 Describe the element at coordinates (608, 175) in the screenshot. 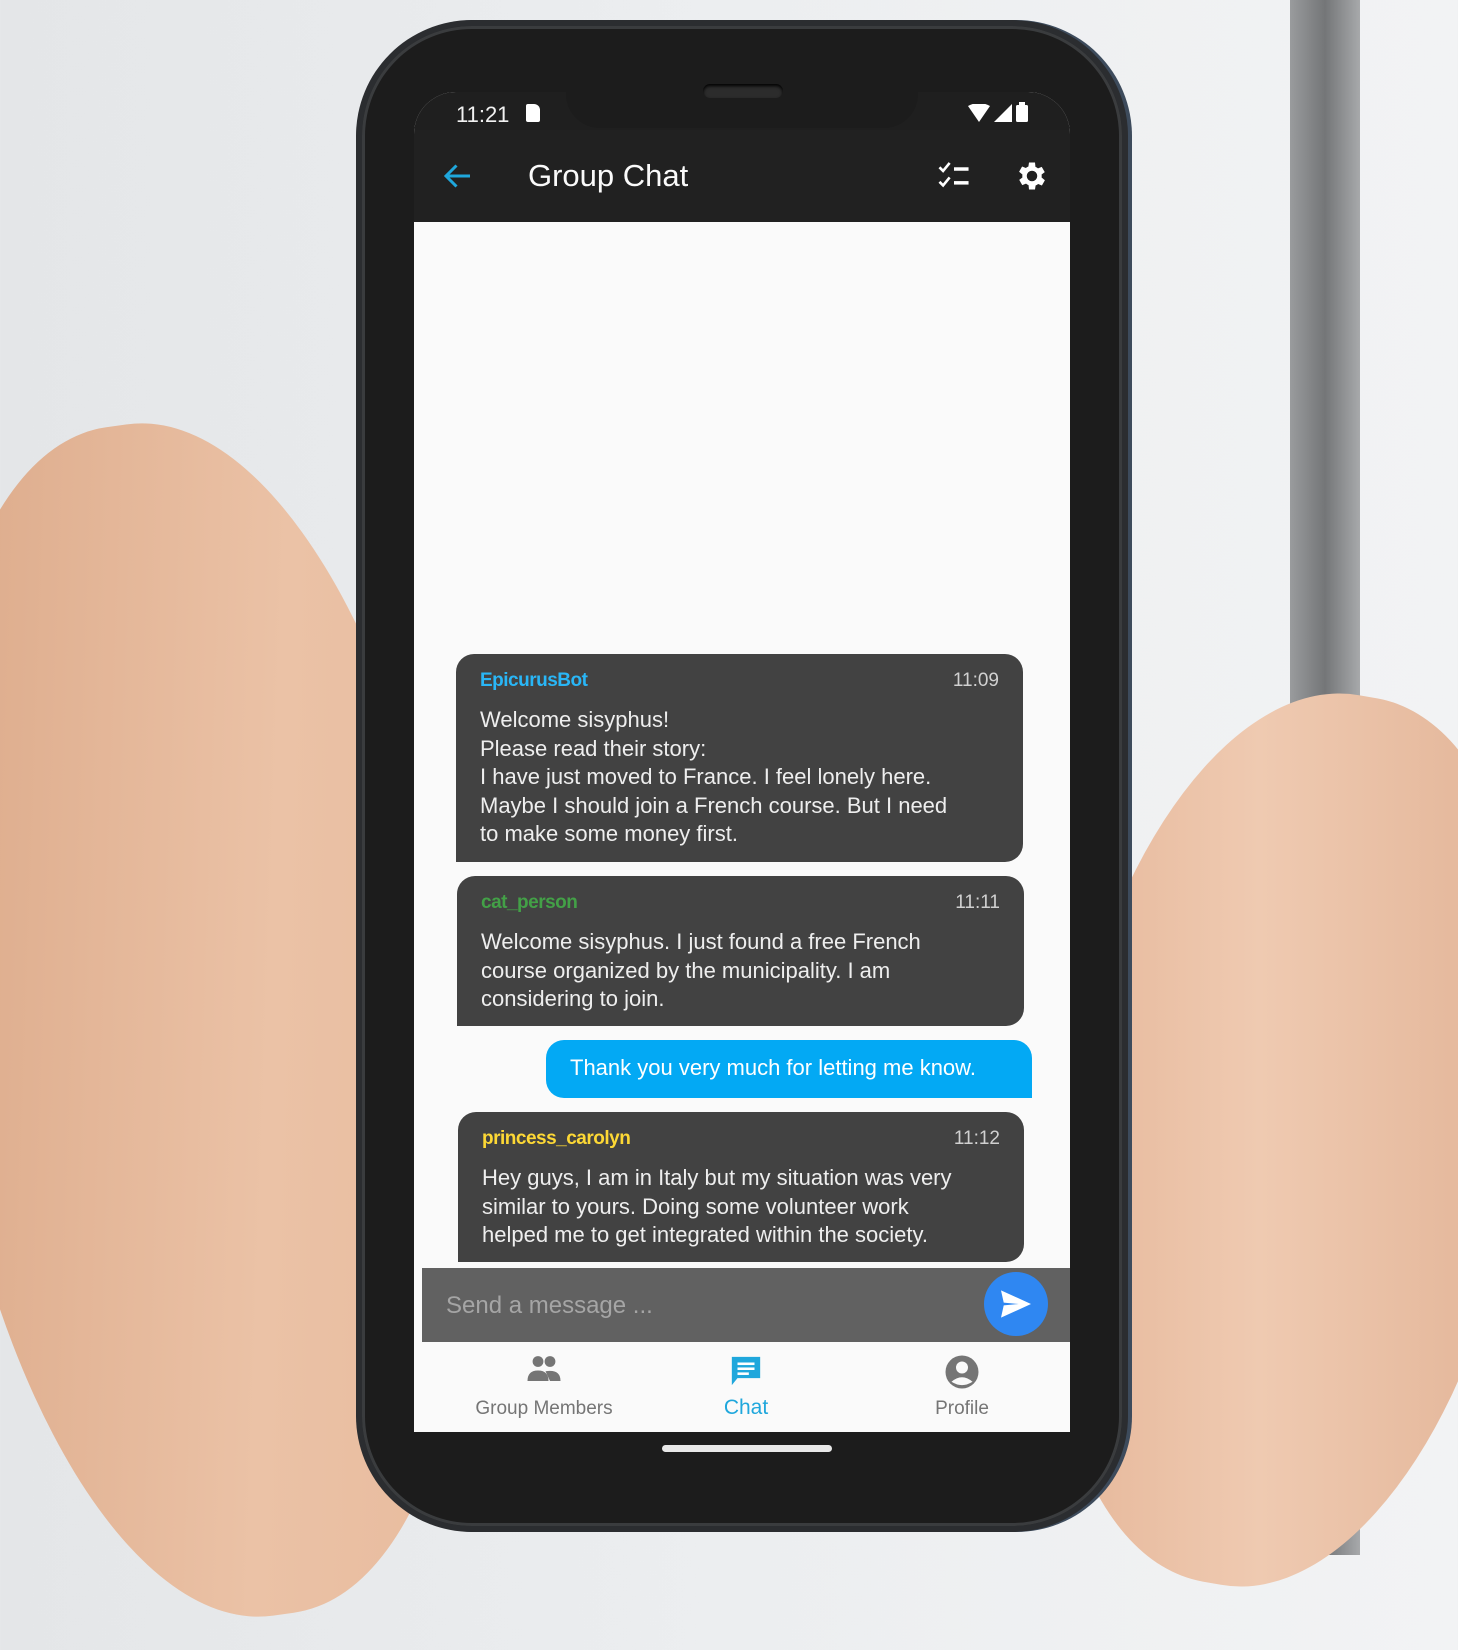

I see `page-title: Group Chat` at that location.